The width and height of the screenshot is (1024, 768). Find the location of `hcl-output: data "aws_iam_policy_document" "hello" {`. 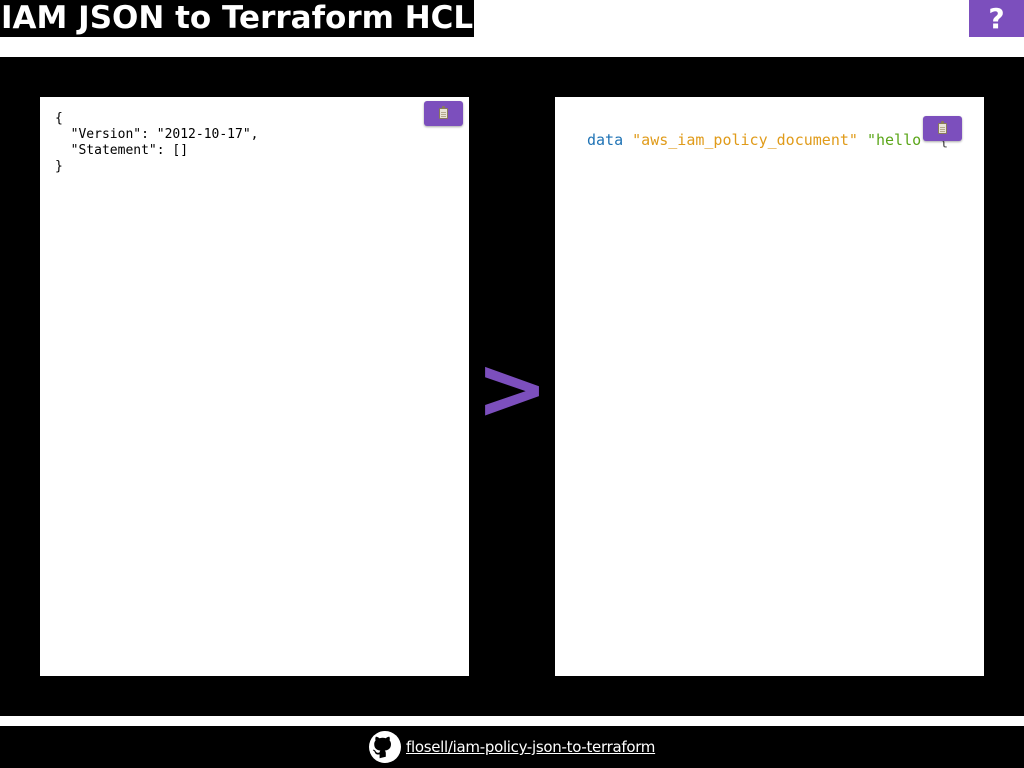

hcl-output: data "aws_iam_policy_document" "hello" { is located at coordinates (777, 140).